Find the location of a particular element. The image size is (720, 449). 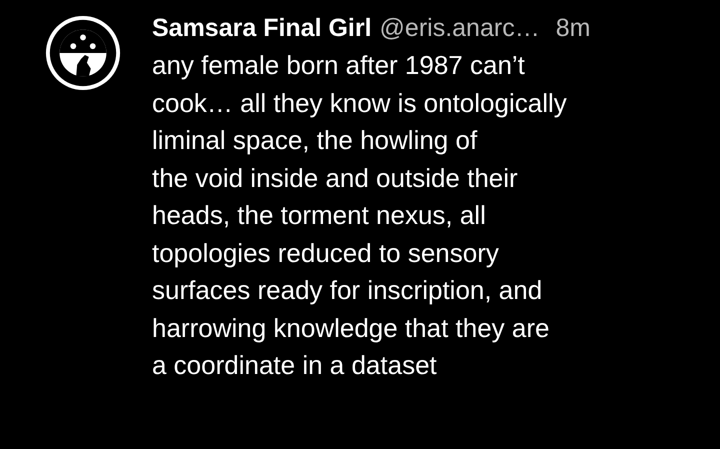

post-time: 8m is located at coordinates (573, 28).